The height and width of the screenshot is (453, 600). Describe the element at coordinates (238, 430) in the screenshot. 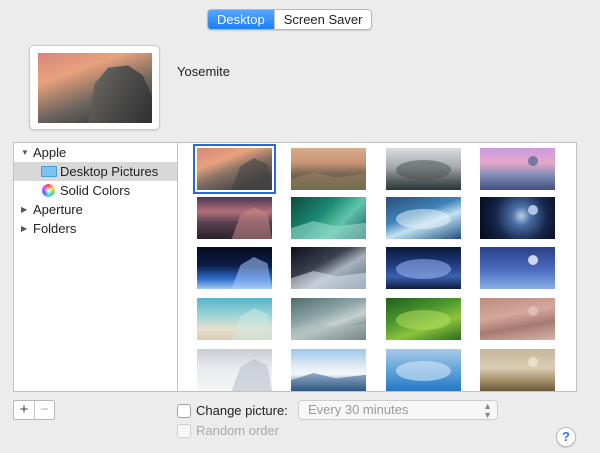

I see `random-order-label: Random order` at that location.